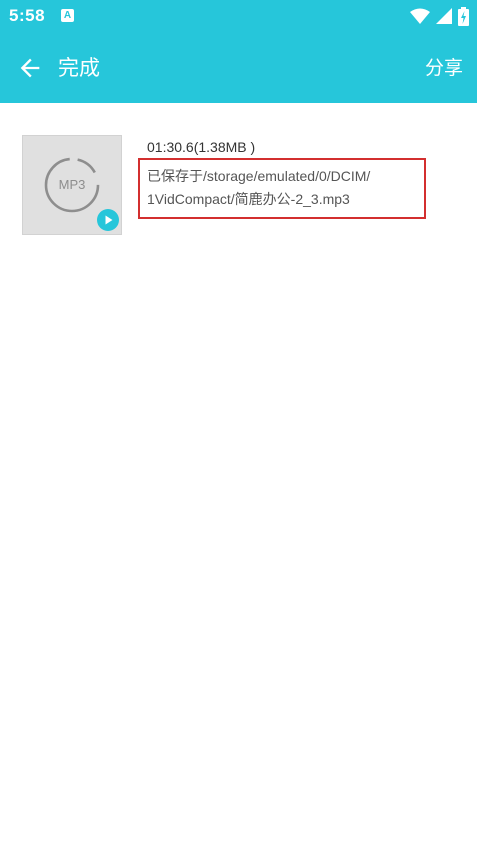  I want to click on audio-thumbnail: MP3, so click(72, 185).